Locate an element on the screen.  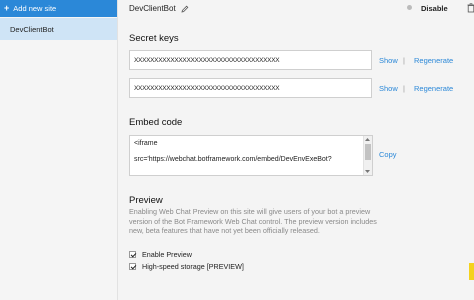
enable-preview-option: Enable Preview is located at coordinates (160, 254).